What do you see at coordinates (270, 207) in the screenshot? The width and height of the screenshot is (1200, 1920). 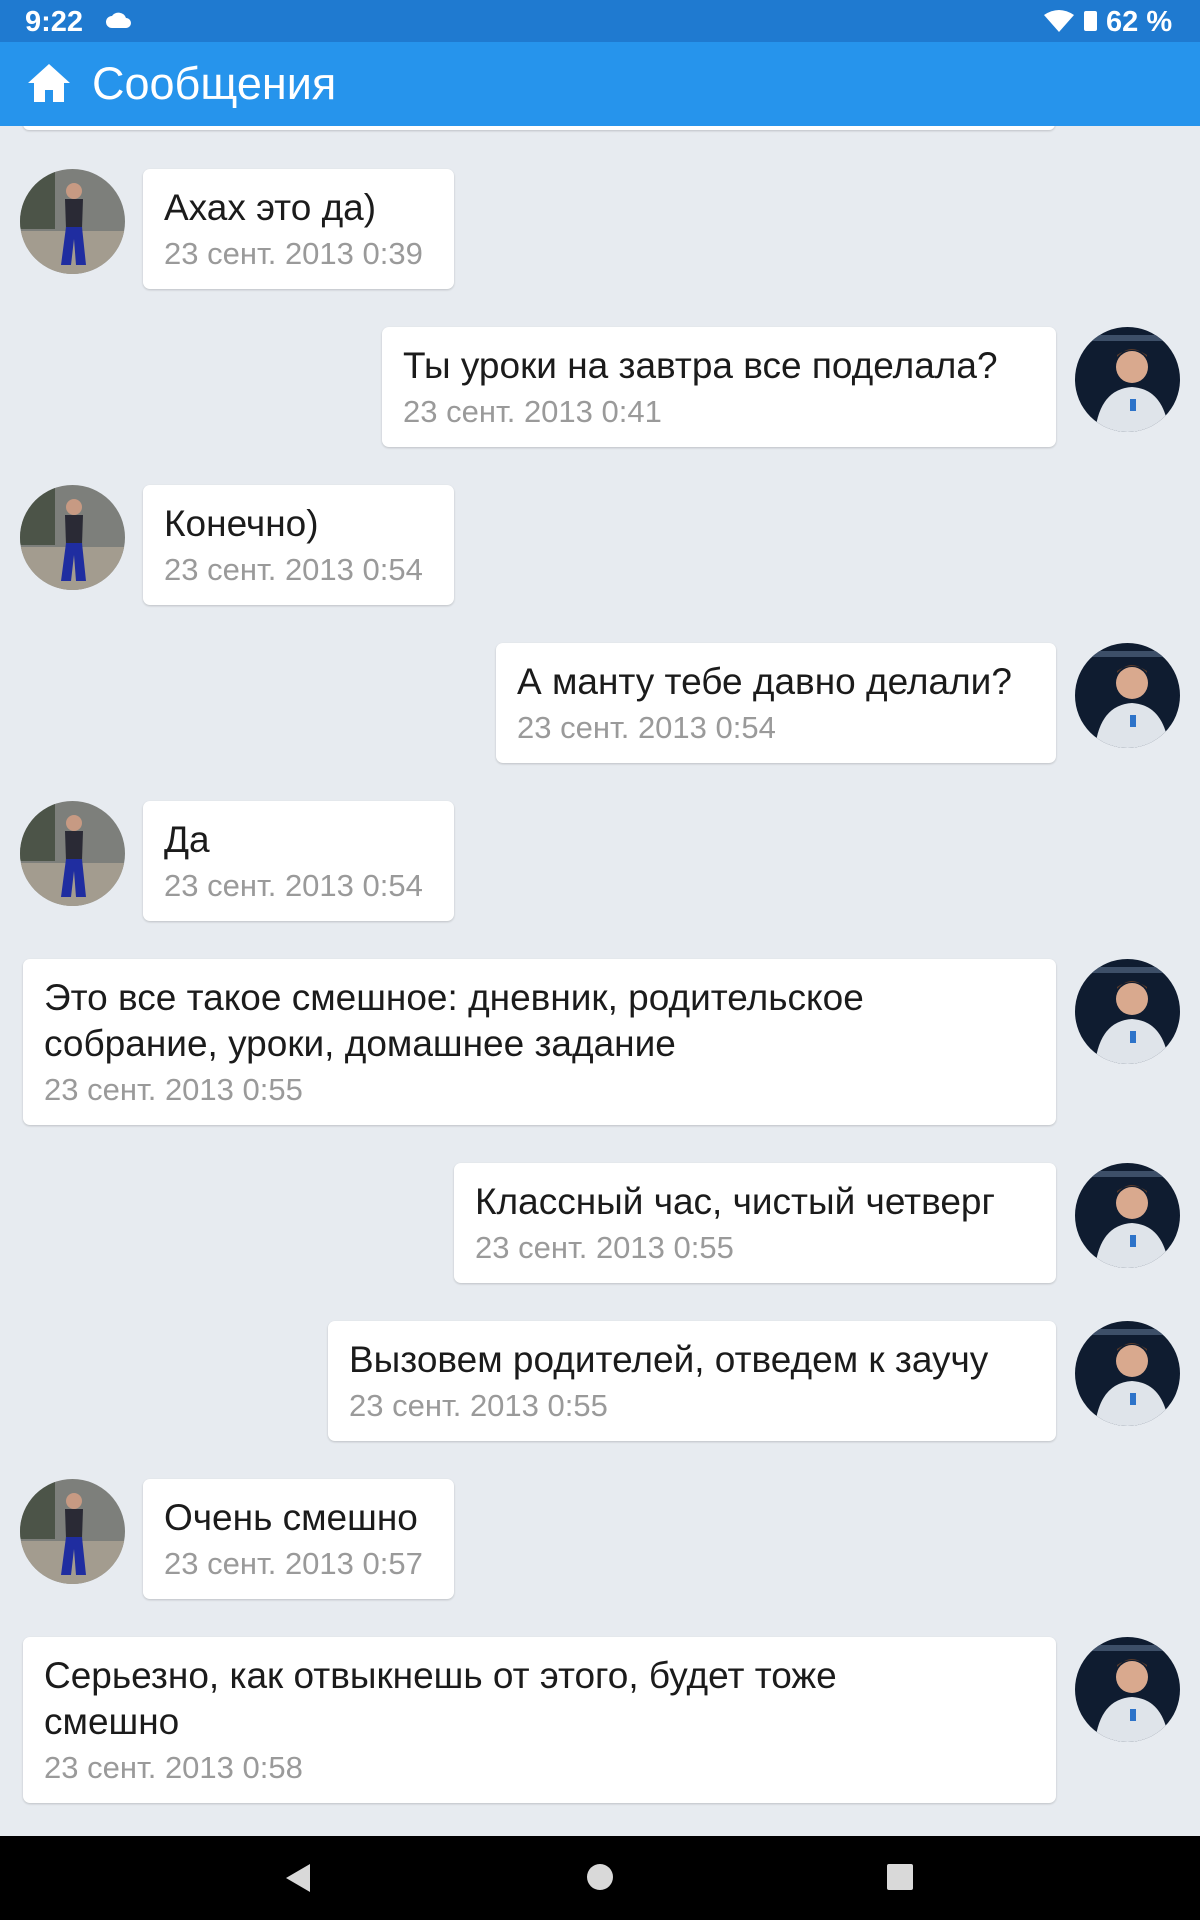 I see `message-text: Ахах это да)` at bounding box center [270, 207].